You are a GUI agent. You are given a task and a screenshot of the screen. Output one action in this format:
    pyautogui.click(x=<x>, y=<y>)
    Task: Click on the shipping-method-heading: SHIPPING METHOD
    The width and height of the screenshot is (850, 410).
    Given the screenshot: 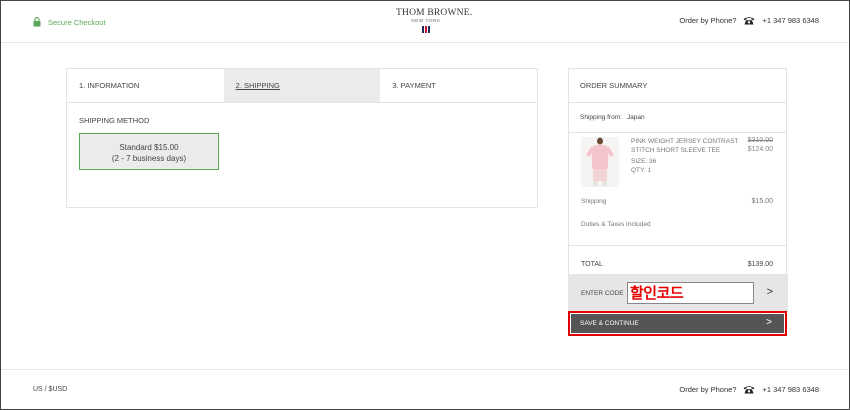 What is the action you would take?
    pyautogui.click(x=114, y=120)
    